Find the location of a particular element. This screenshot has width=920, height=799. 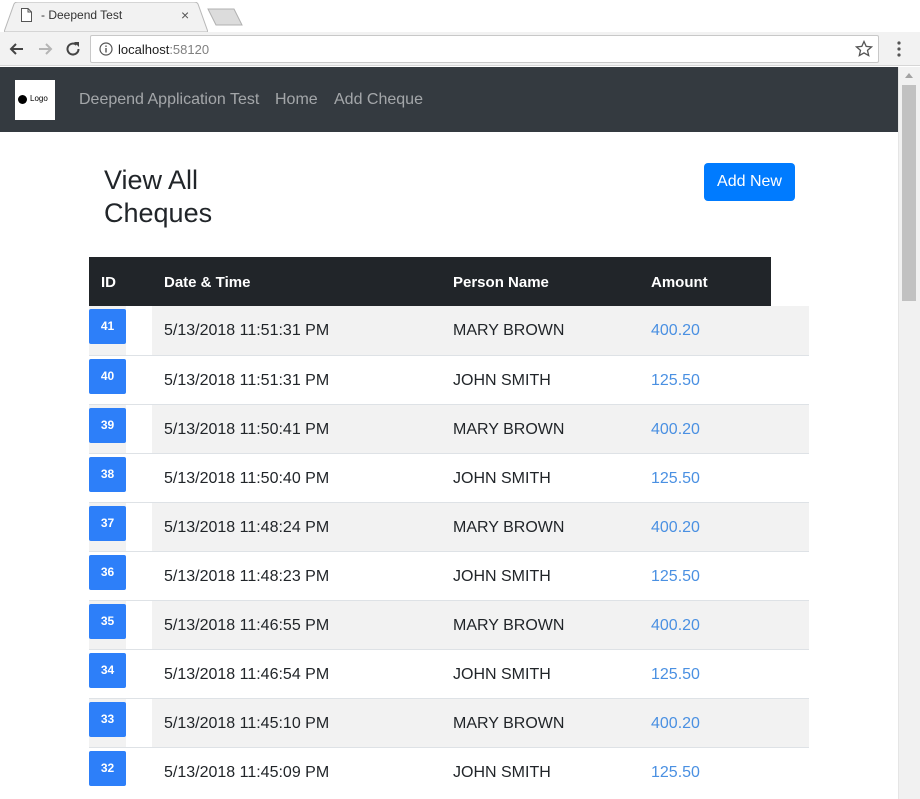

row-datetime: 5/13/2018 11:48:23 PM is located at coordinates (247, 576).